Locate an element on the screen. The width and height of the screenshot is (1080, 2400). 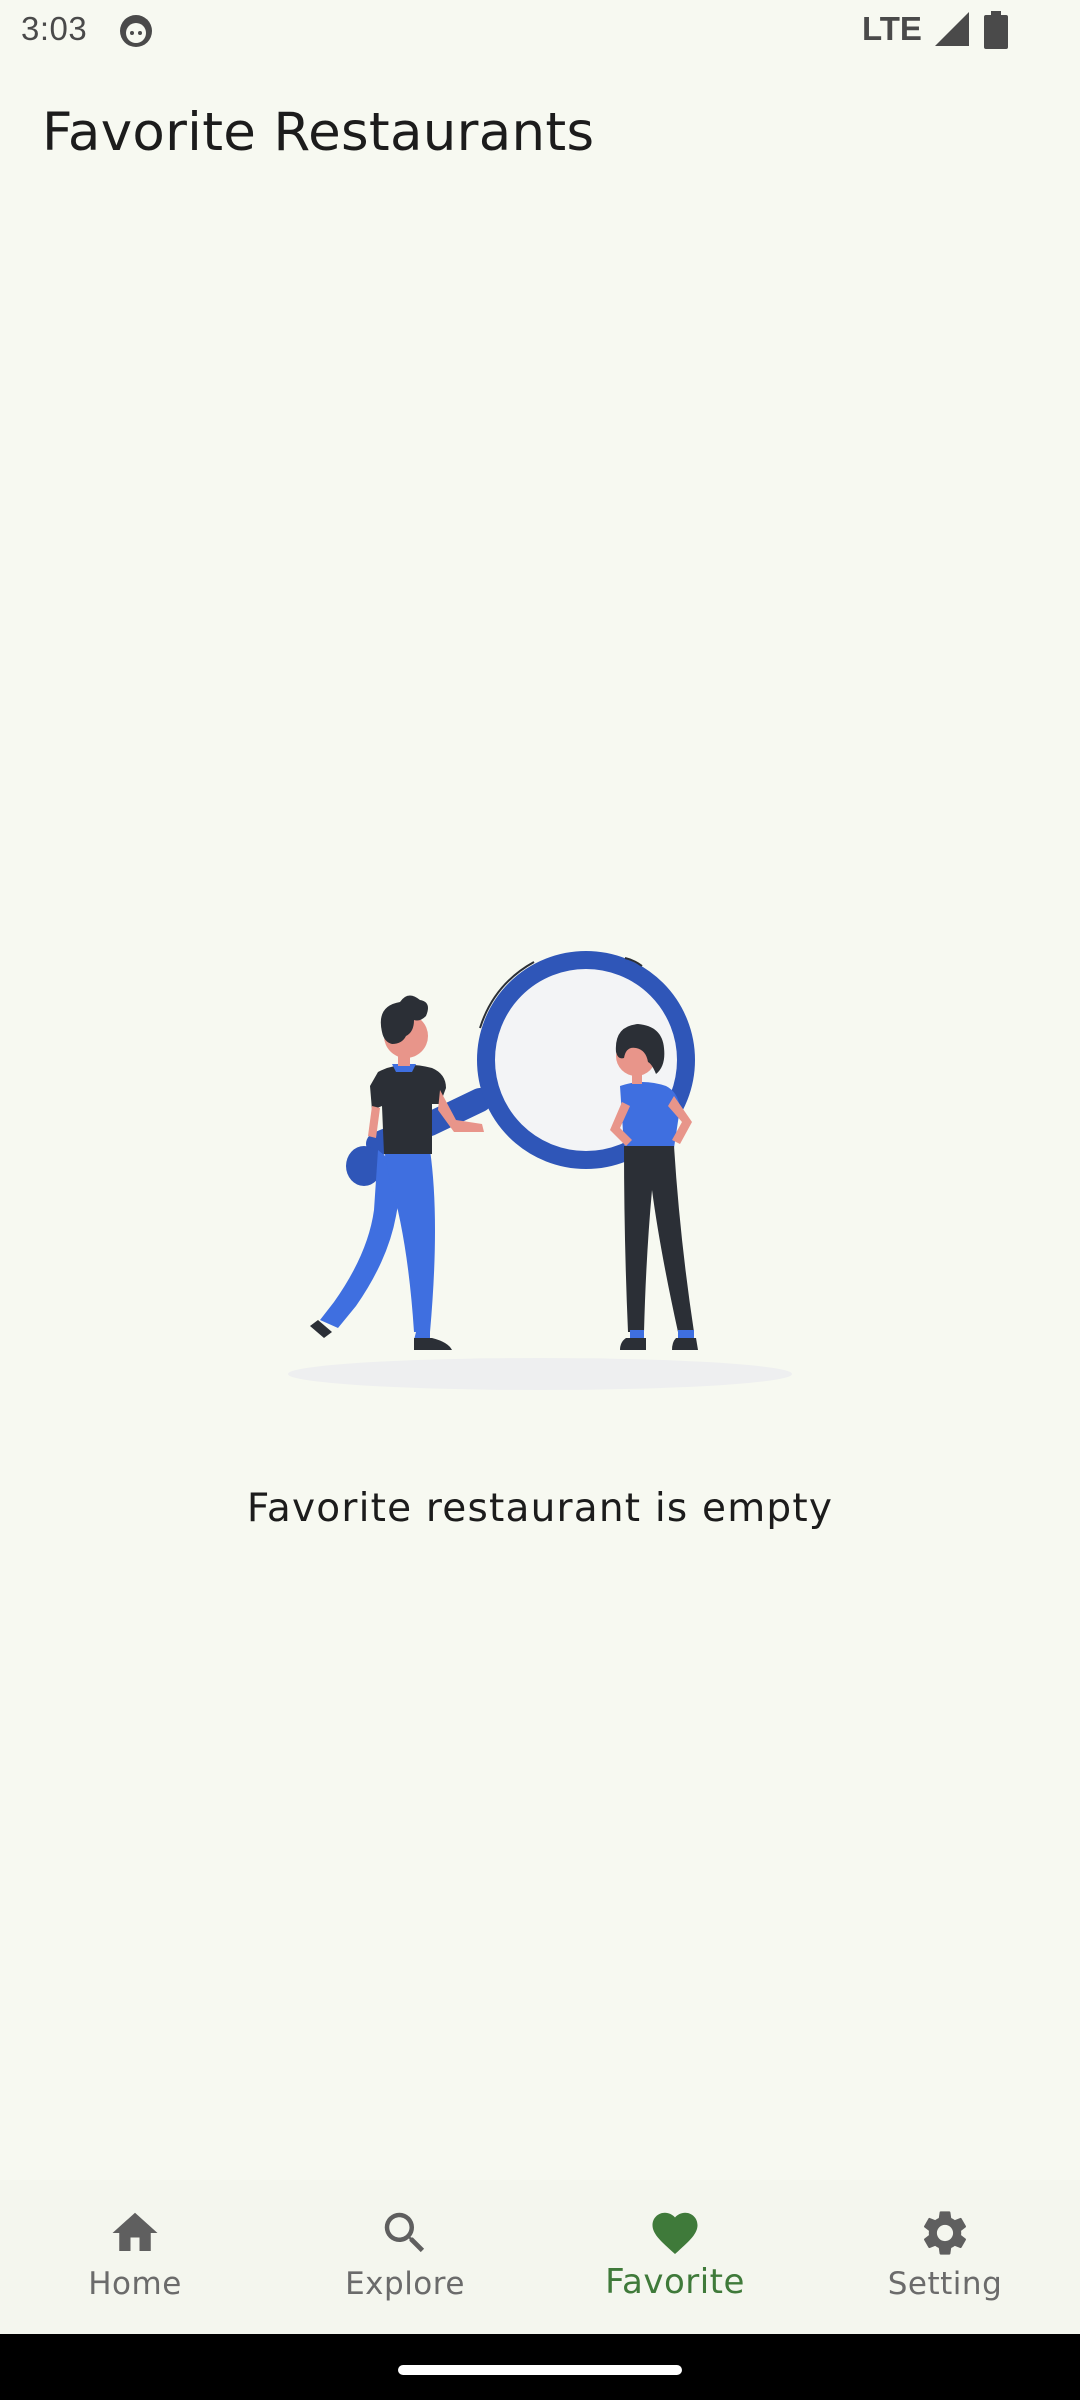
nav-label-setting: Setting is located at coordinates (945, 2284).